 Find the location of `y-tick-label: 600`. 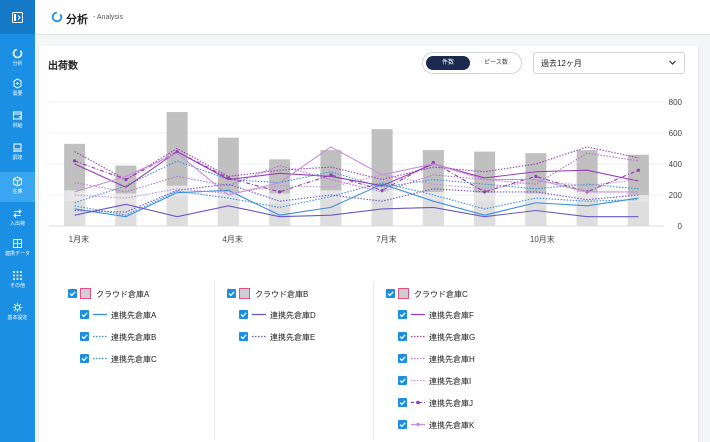

y-tick-label: 600 is located at coordinates (676, 133).